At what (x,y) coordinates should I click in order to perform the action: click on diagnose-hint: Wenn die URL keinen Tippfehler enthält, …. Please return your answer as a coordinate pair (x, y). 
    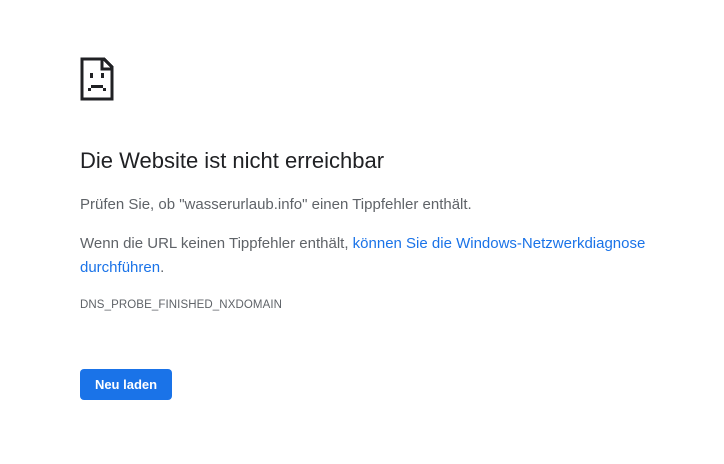
    Looking at the image, I should click on (370, 256).